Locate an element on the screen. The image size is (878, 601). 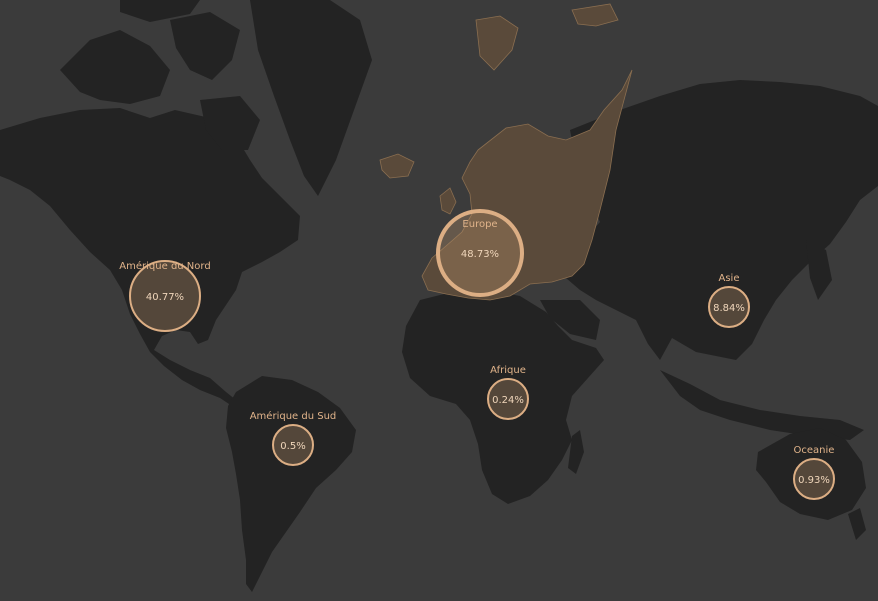
bubble-label: Afrique is located at coordinates (508, 370).